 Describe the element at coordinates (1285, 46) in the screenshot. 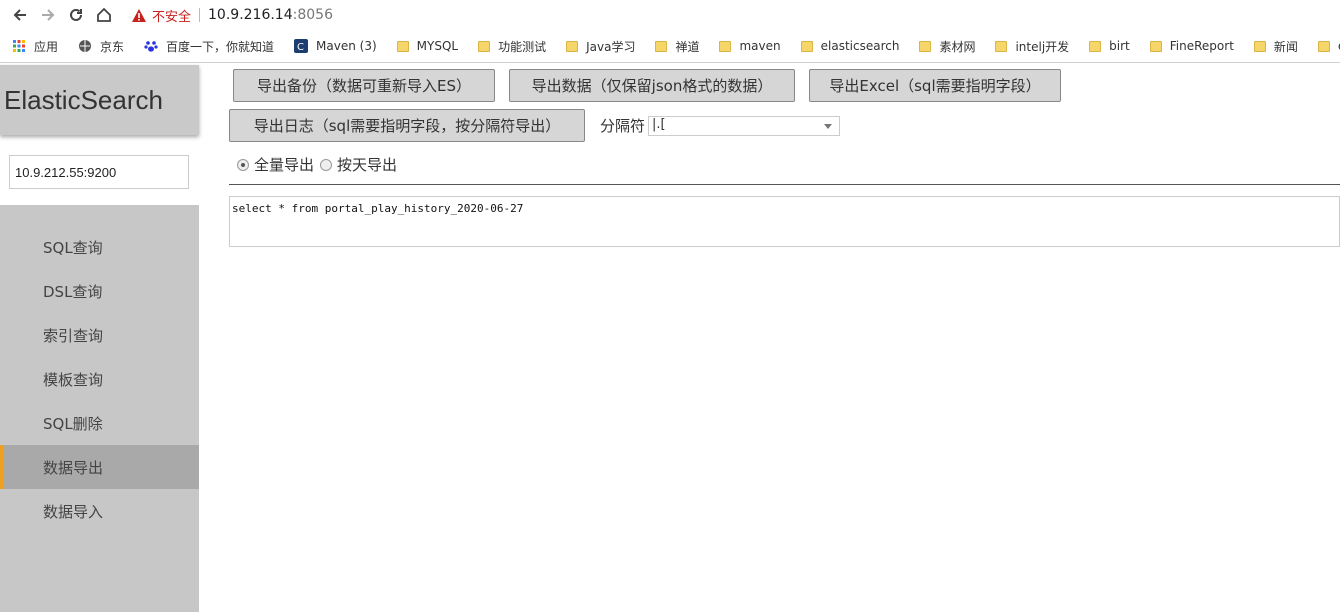

I see `bookmark-label: 新闻` at that location.